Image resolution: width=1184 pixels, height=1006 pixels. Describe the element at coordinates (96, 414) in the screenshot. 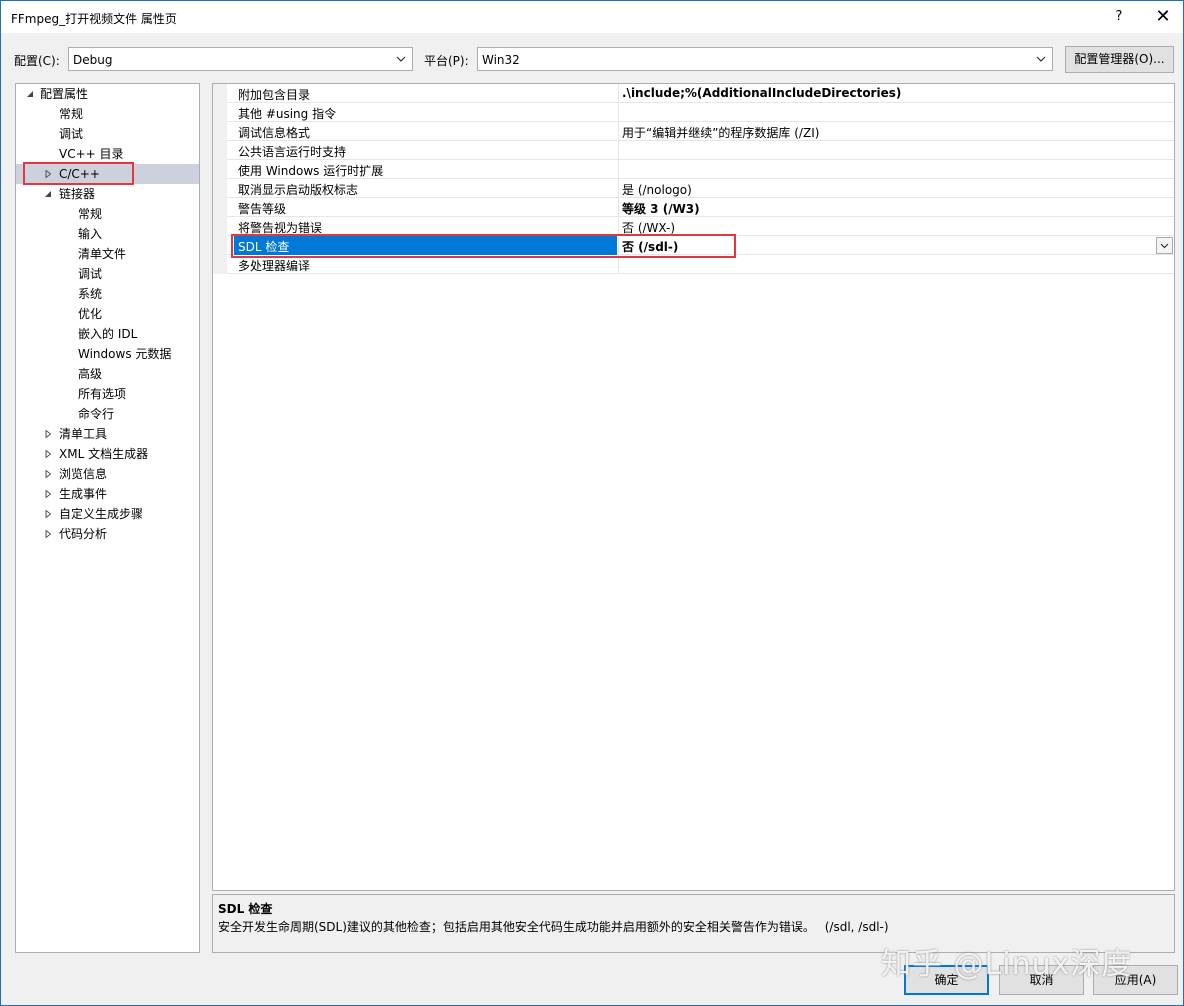

I see `tree-item-label: 命令行` at that location.